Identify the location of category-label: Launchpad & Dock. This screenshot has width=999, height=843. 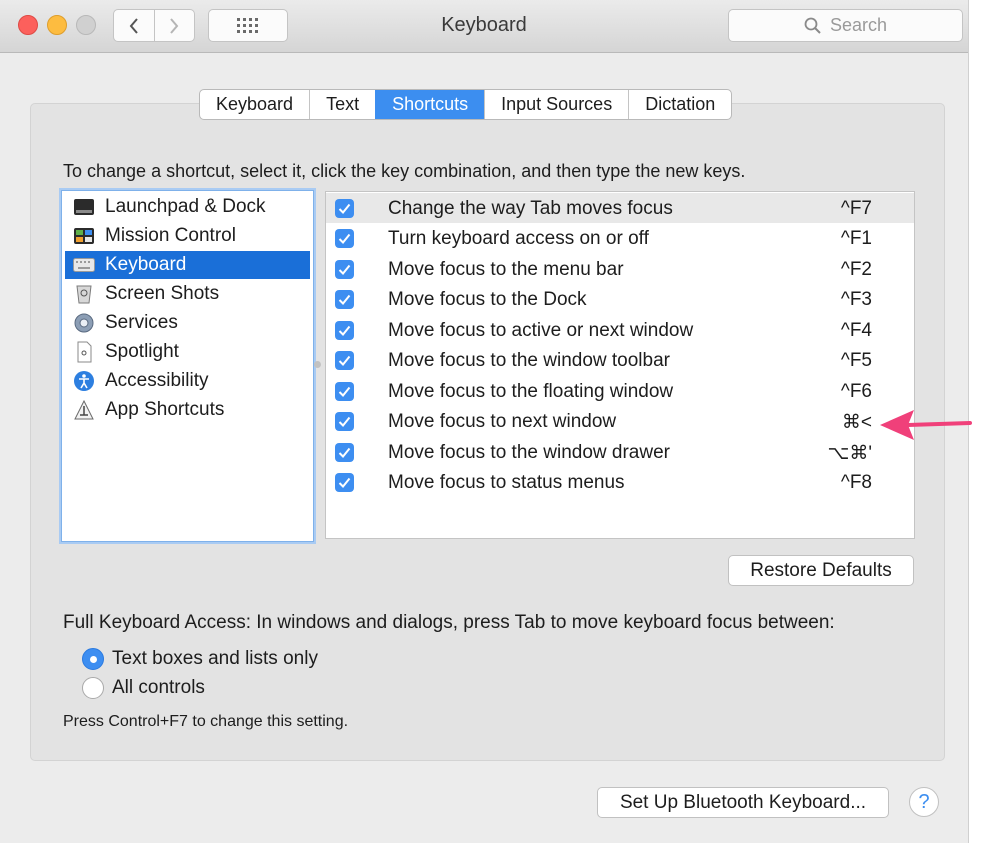
(185, 206).